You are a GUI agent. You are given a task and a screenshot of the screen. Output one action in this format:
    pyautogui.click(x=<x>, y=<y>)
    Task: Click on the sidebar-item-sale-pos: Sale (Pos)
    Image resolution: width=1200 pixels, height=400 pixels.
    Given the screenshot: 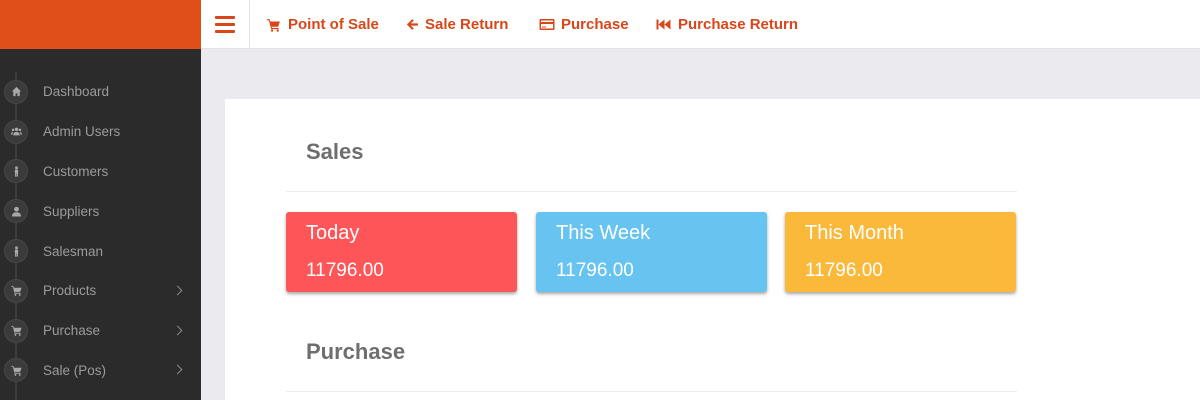 What is the action you would take?
    pyautogui.click(x=100, y=371)
    